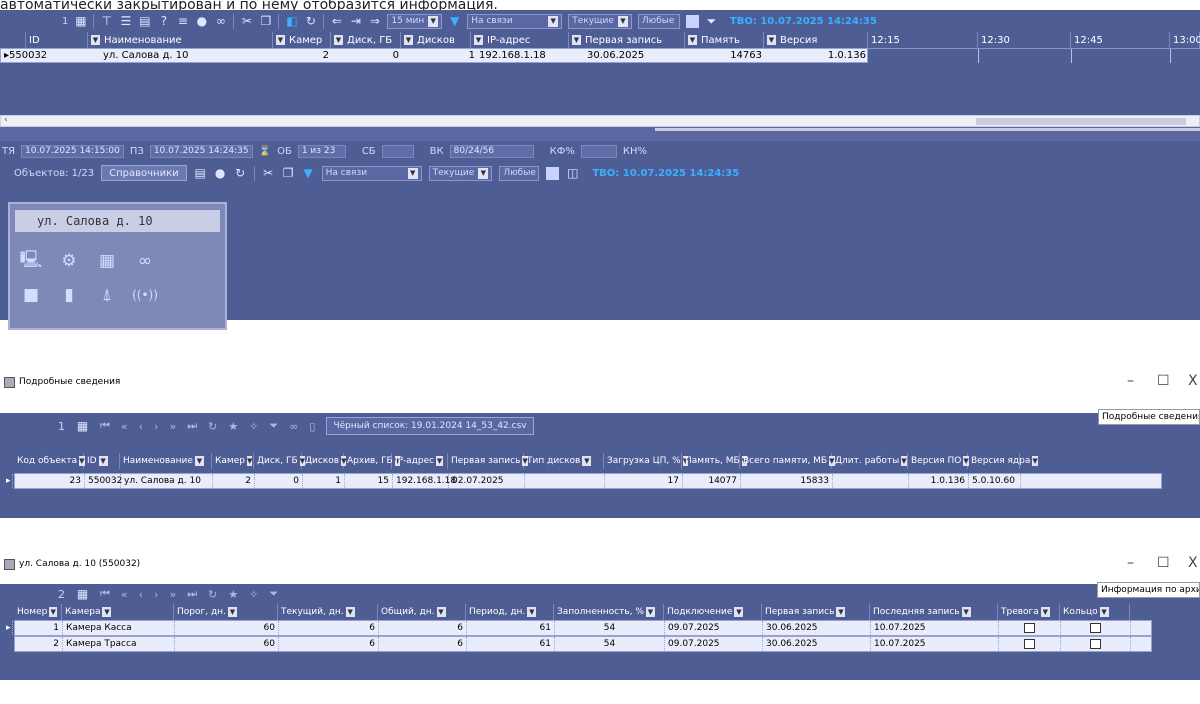 Image resolution: width=1200 pixels, height=704 pixels. I want to click on column-header: ▼ Первая запись, so click(627, 40).